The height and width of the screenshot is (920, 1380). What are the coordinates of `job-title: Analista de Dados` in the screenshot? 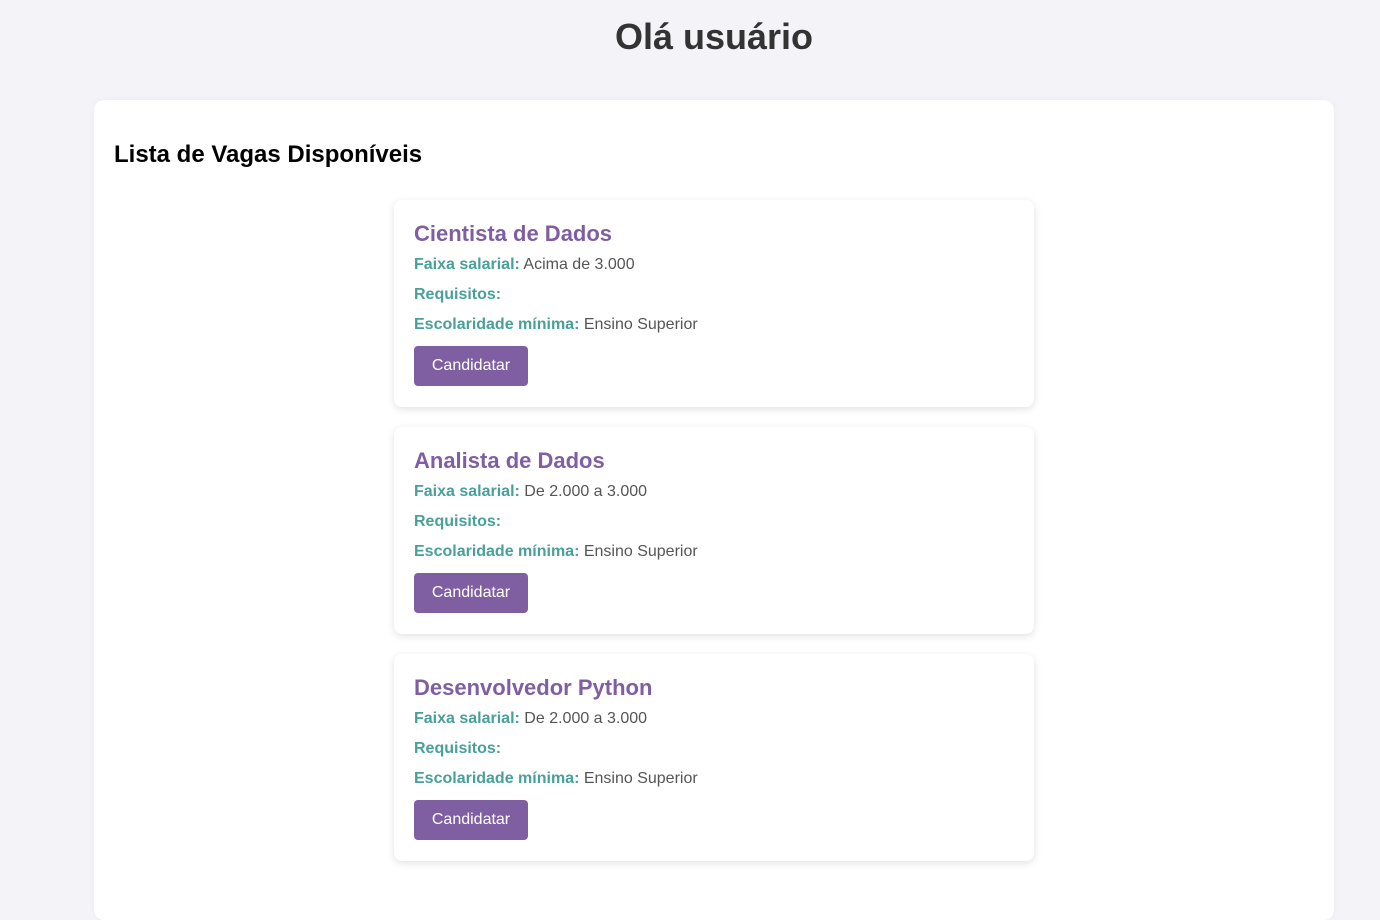 It's located at (509, 460).